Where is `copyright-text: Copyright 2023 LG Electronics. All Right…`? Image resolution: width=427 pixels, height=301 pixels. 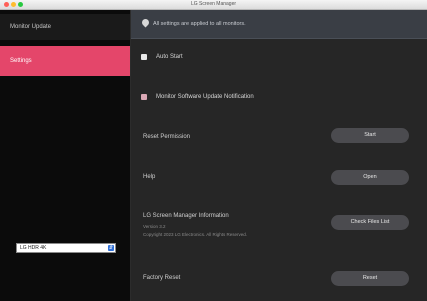
copyright-text: Copyright 2023 LG Electronics. All Right… is located at coordinates (195, 234).